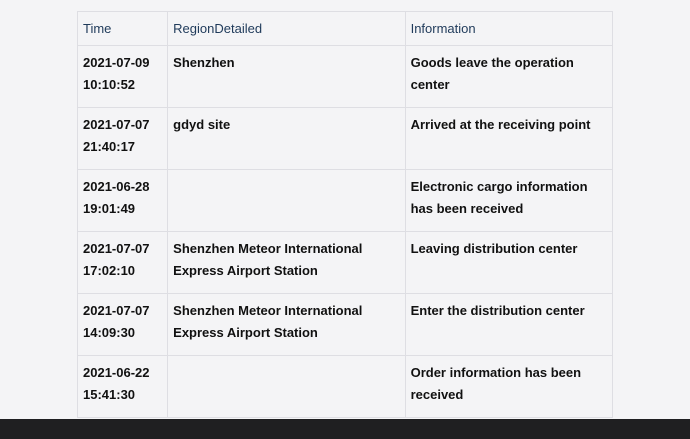 The width and height of the screenshot is (690, 439). Describe the element at coordinates (109, 332) in the screenshot. I see `cell-clock: 14:09:30` at that location.